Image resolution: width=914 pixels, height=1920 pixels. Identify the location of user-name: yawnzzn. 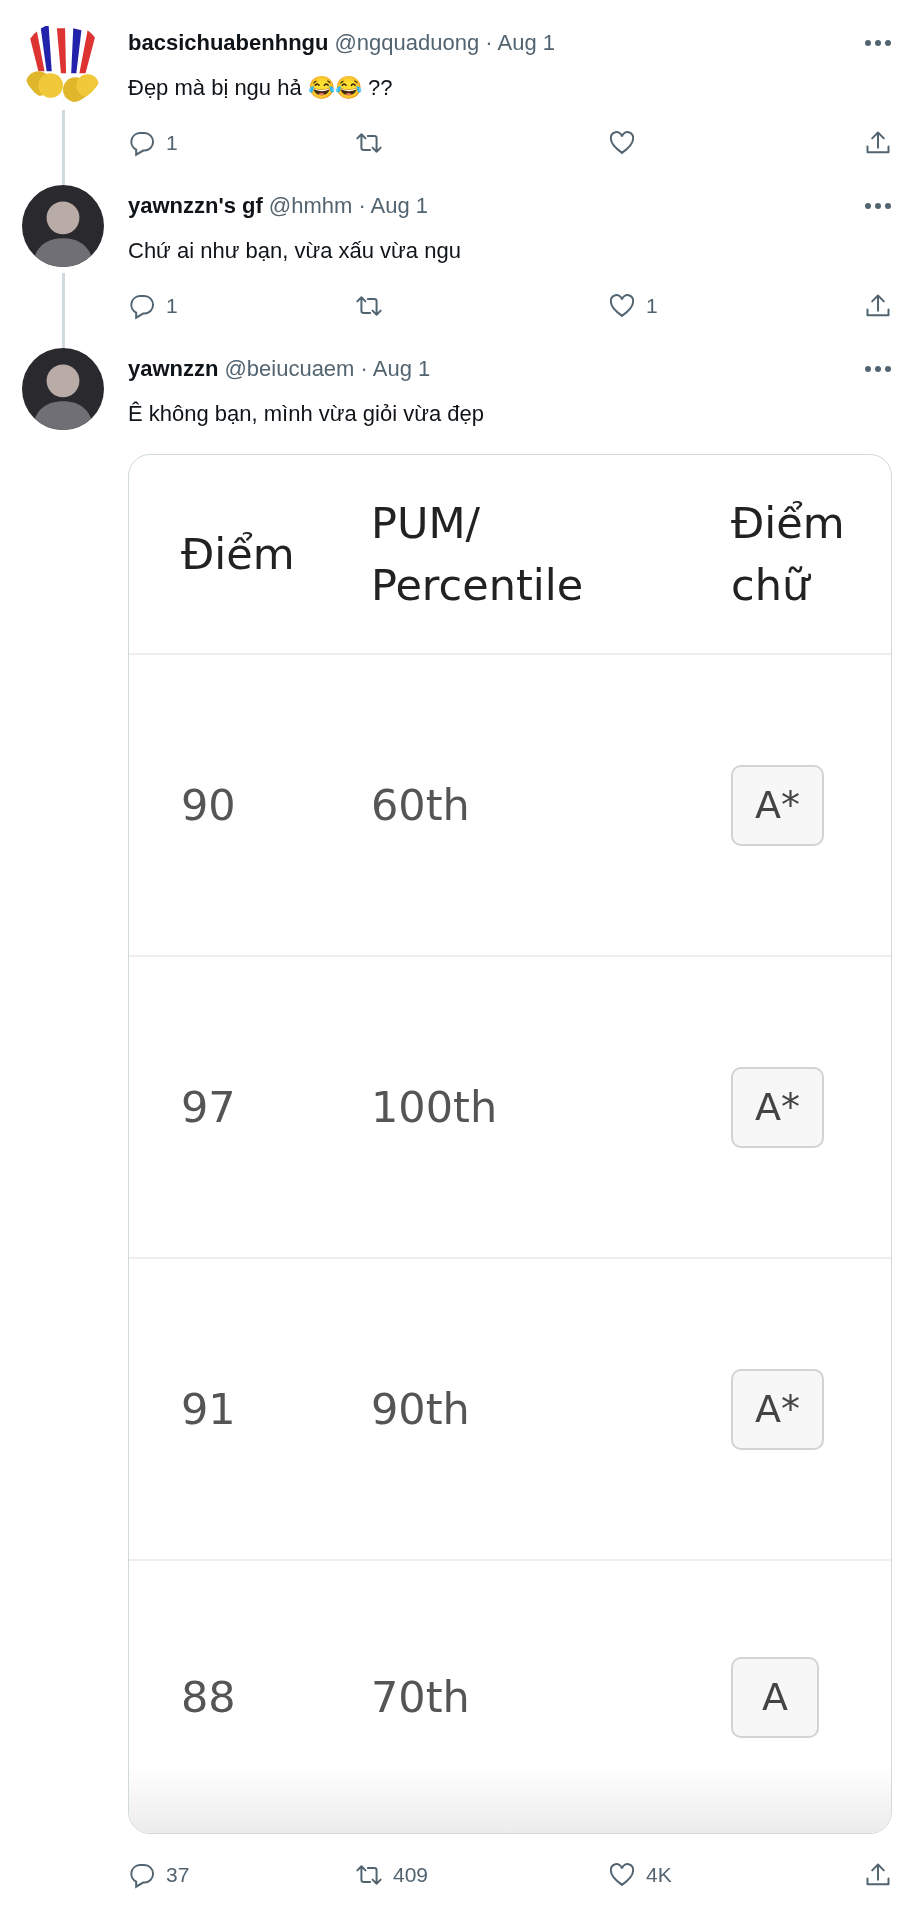
(173, 369).